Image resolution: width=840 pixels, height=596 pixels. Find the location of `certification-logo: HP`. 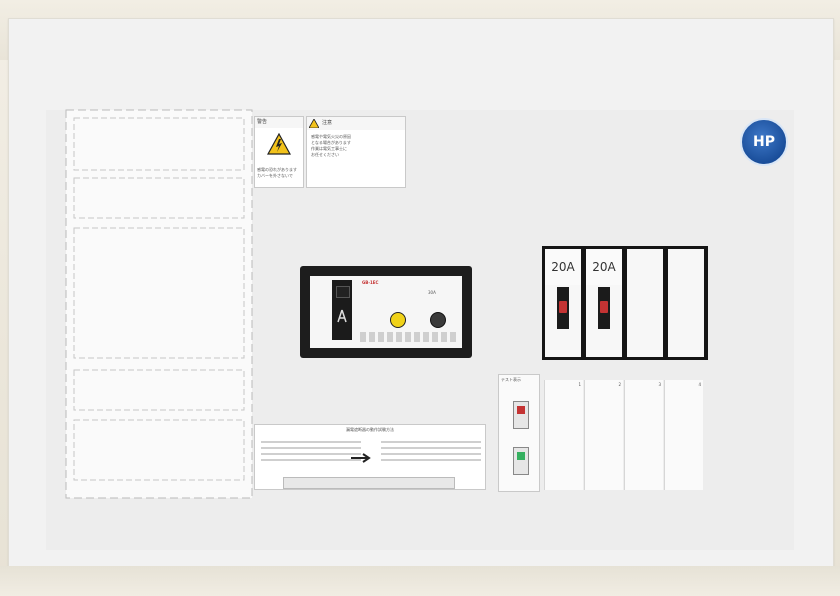

certification-logo: HP is located at coordinates (764, 142).